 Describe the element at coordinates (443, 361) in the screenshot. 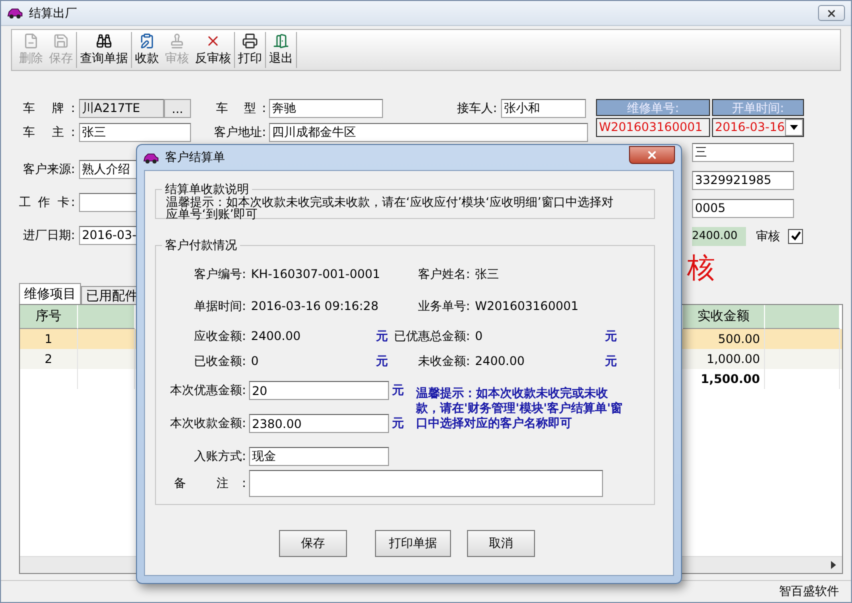

I see `field-label: 未收金额:` at that location.